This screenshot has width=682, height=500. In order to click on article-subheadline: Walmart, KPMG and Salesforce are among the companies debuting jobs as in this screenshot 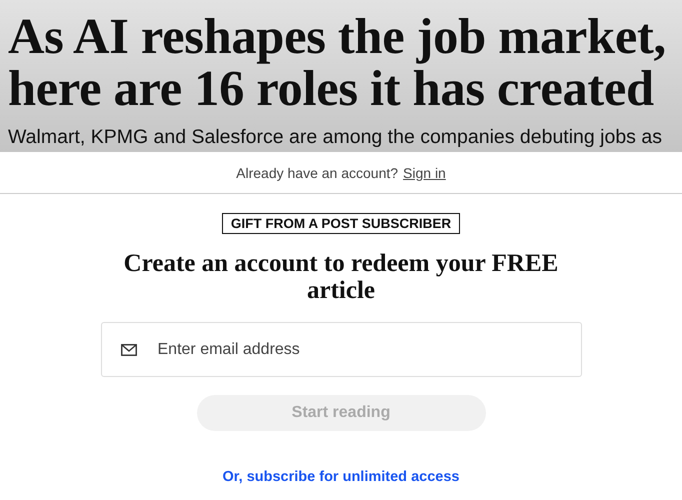, I will do `click(335, 137)`.